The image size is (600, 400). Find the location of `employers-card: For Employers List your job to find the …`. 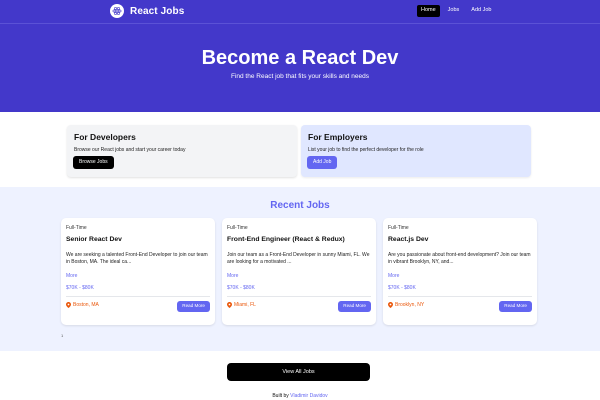

employers-card: For Employers List your job to find the … is located at coordinates (416, 151).